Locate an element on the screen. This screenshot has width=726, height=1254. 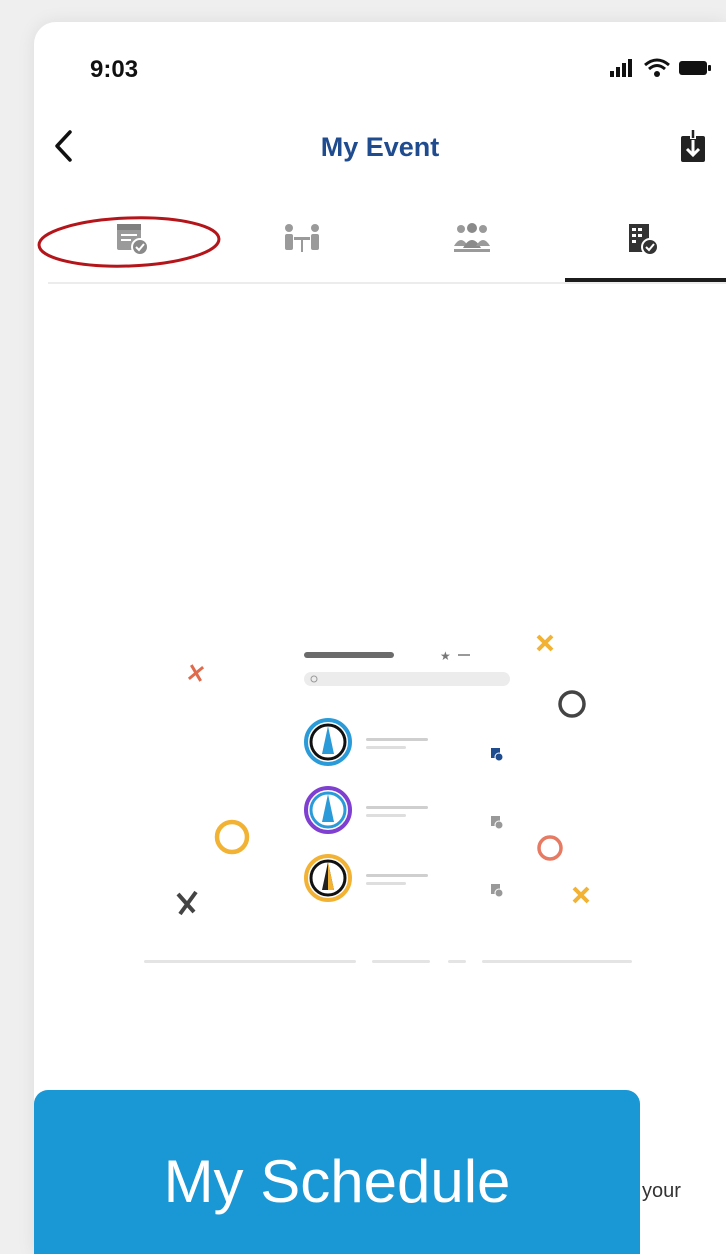
status-indicators is located at coordinates (661, 68).